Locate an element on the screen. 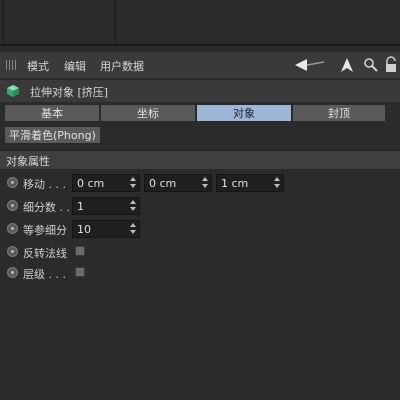 This screenshot has height=400, width=400. property-row-move: 移动 . . . 0 cm 0 cm 1 cm is located at coordinates (200, 183).